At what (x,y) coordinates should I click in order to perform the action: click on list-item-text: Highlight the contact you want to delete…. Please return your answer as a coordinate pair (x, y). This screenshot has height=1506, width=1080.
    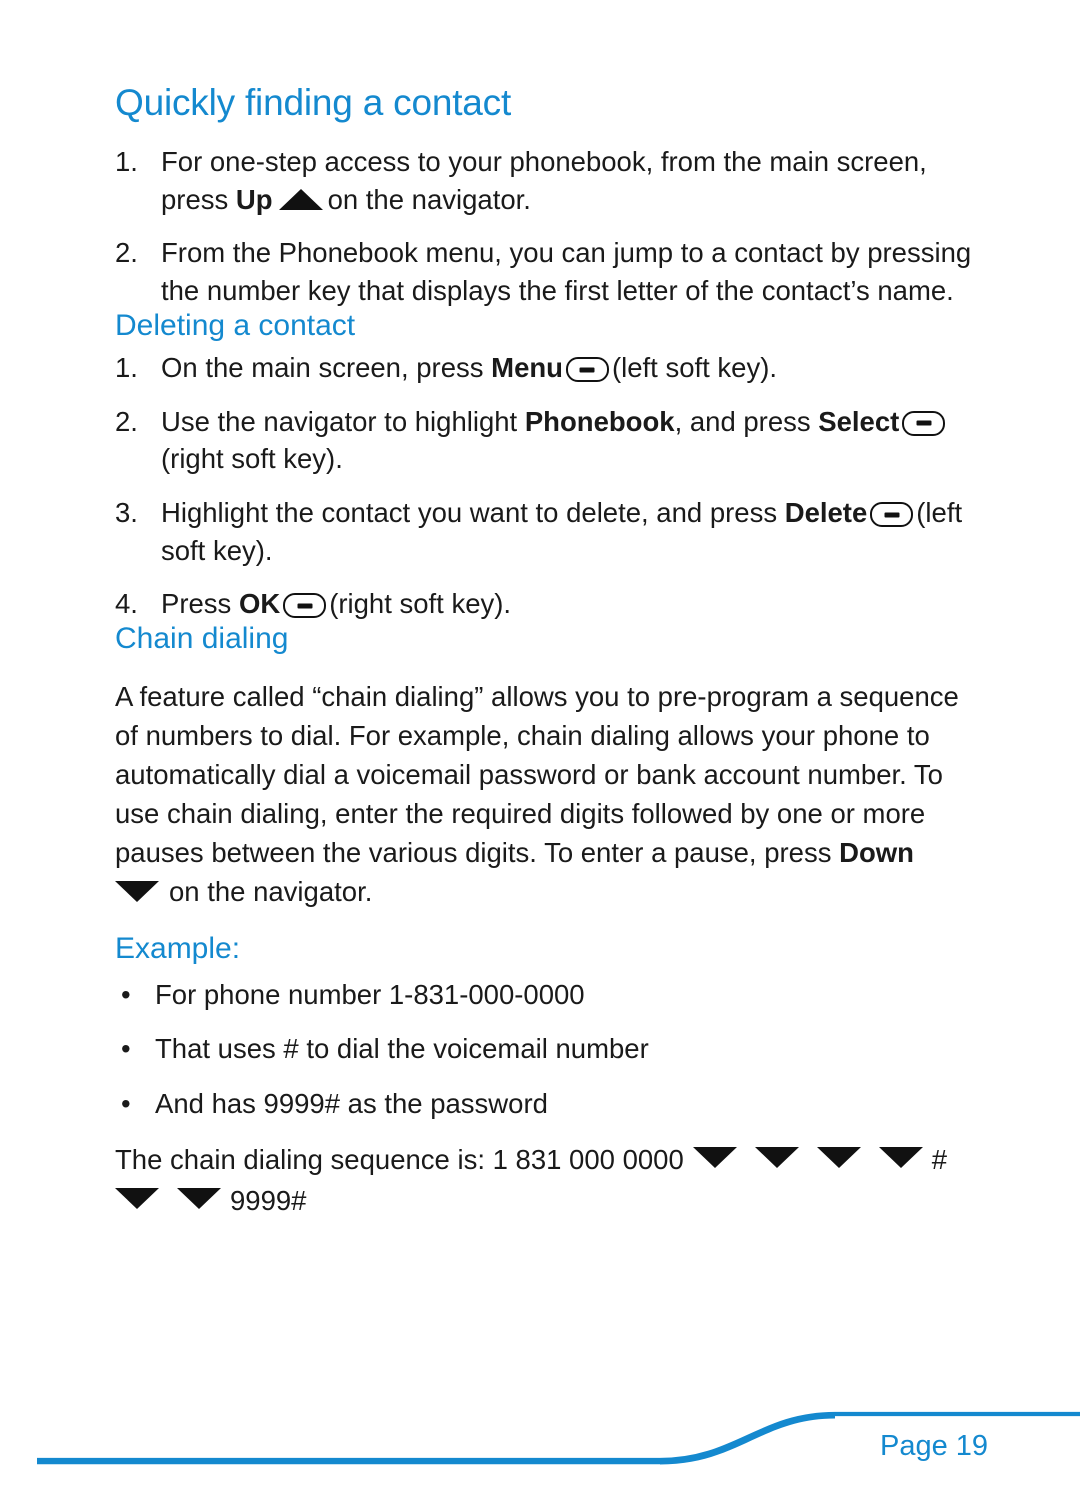
    Looking at the image, I should click on (473, 513).